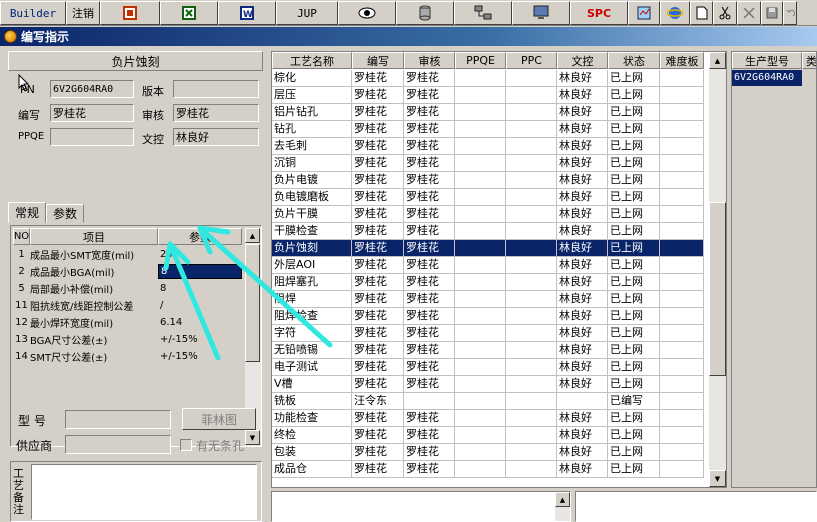 Image resolution: width=817 pixels, height=522 pixels. Describe the element at coordinates (312, 316) in the screenshot. I see `process-name-cell: 阻焊检查` at that location.